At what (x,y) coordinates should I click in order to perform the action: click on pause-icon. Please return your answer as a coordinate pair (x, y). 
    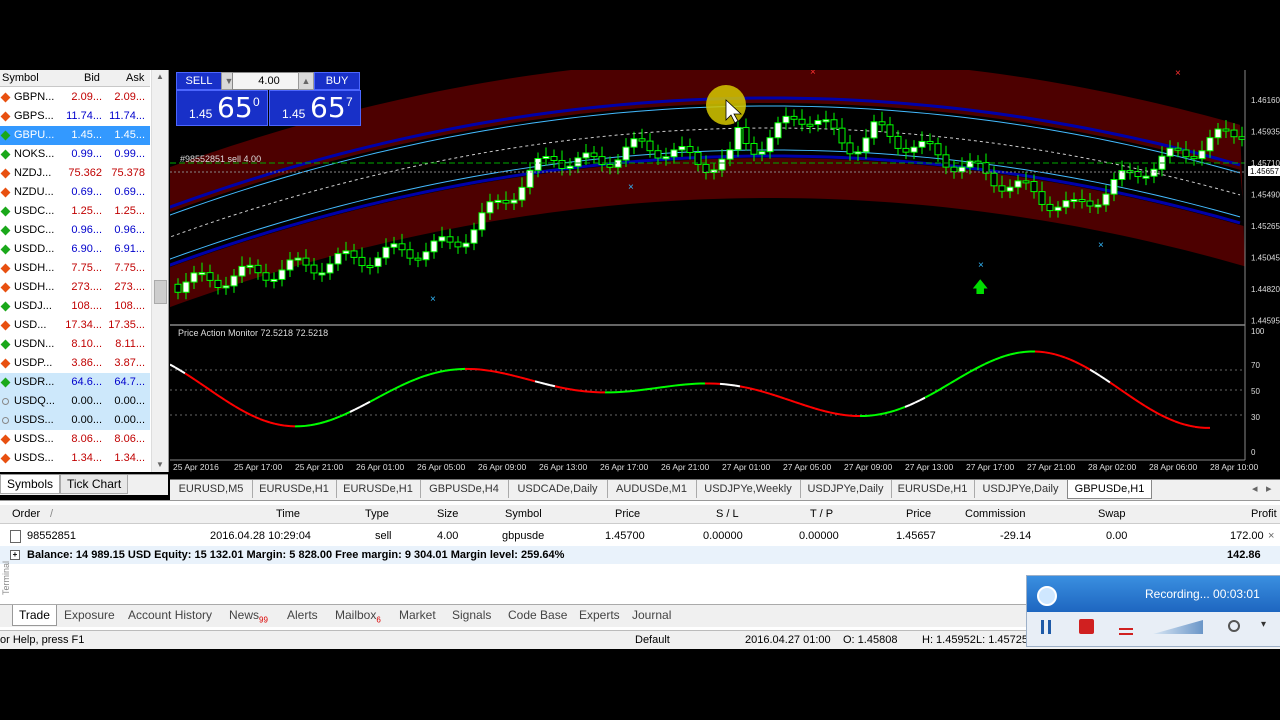
    Looking at the image, I should click on (1046, 627).